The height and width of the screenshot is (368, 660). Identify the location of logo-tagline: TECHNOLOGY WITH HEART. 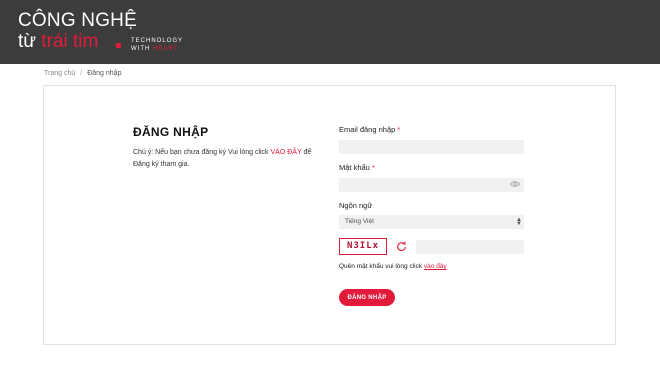
(157, 45).